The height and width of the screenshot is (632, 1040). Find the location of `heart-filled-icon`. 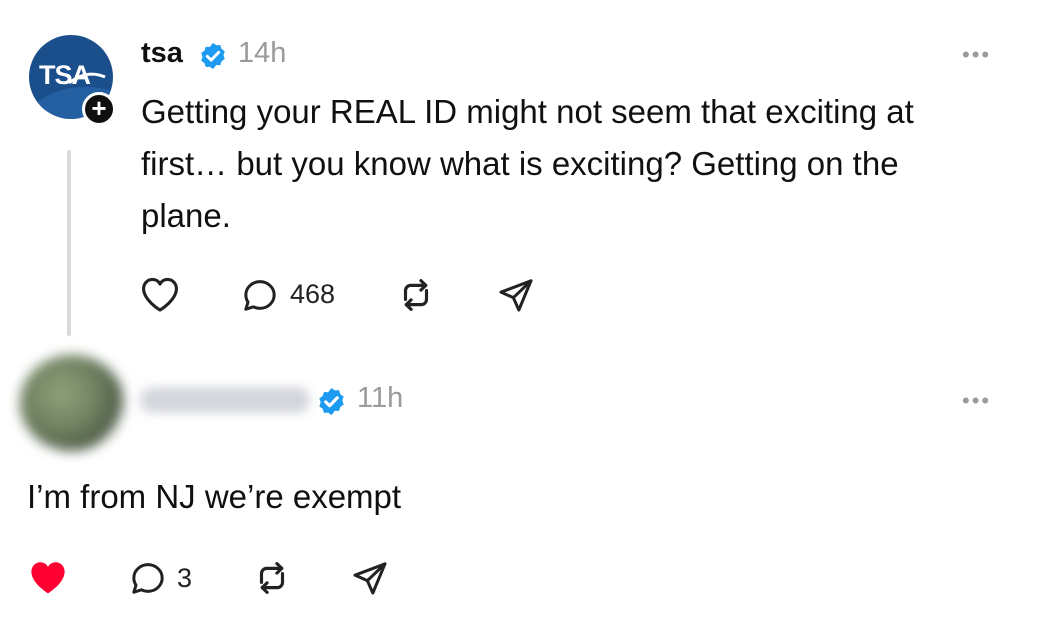

heart-filled-icon is located at coordinates (48, 578).